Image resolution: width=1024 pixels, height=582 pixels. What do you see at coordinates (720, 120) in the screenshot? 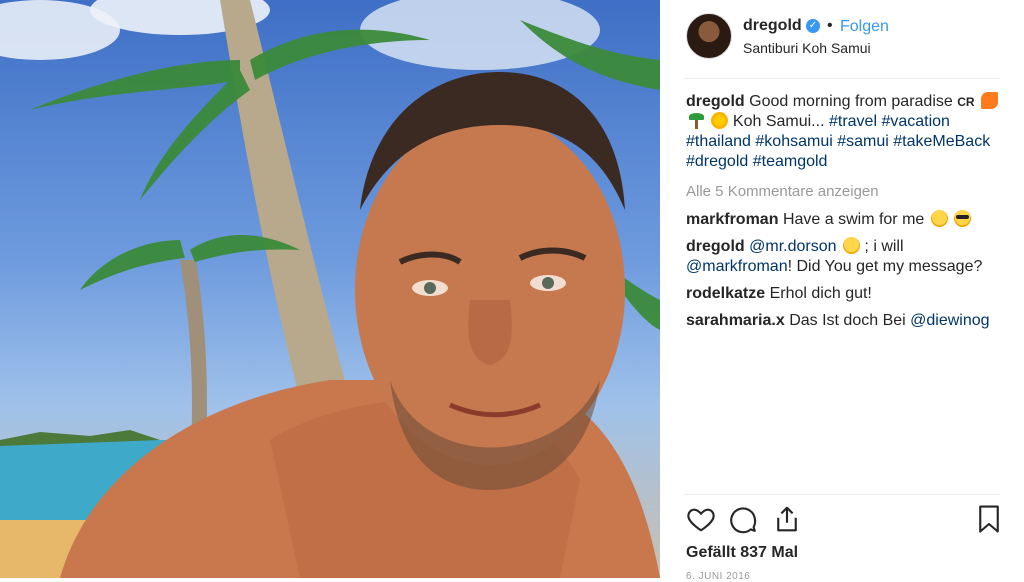
I see `sun-emoji-icon` at bounding box center [720, 120].